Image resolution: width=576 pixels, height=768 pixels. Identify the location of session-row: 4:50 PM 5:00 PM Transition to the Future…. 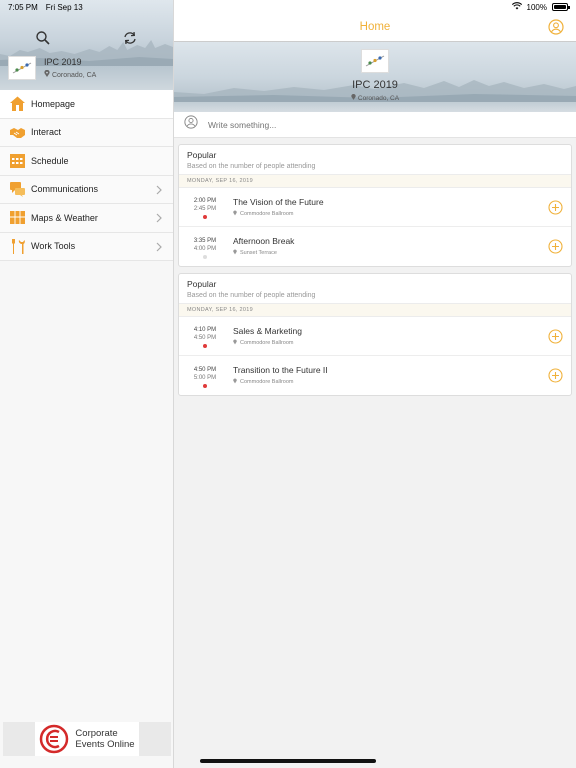
(375, 375).